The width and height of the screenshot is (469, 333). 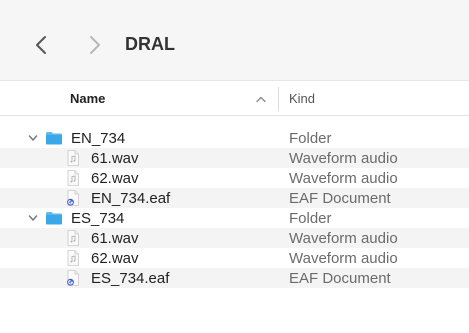 What do you see at coordinates (278, 99) in the screenshot?
I see `column-divider` at bounding box center [278, 99].